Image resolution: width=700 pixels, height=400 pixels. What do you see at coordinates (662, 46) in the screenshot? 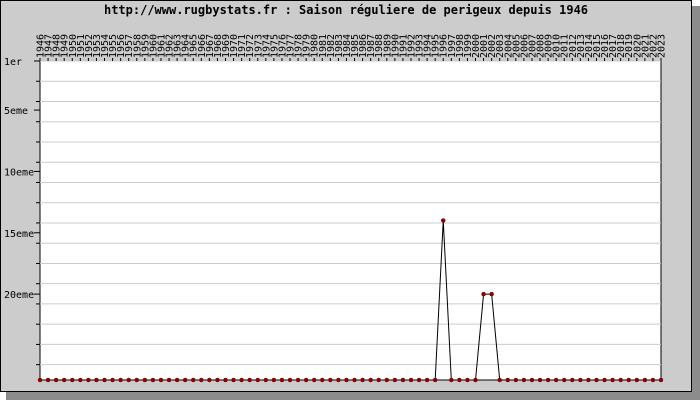
I see `x-tick-label: 2023` at bounding box center [662, 46].